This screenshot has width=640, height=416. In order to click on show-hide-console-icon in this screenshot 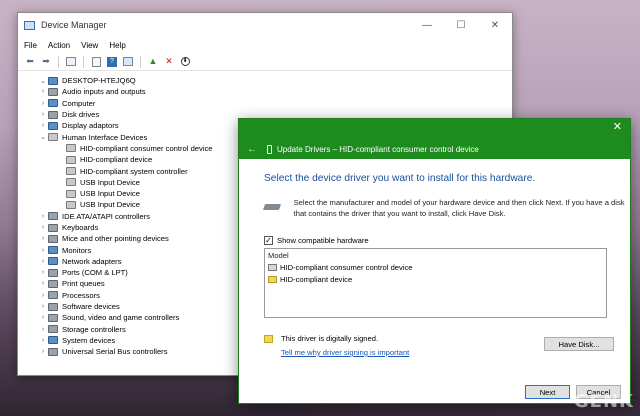, I will do `click(71, 62)`.